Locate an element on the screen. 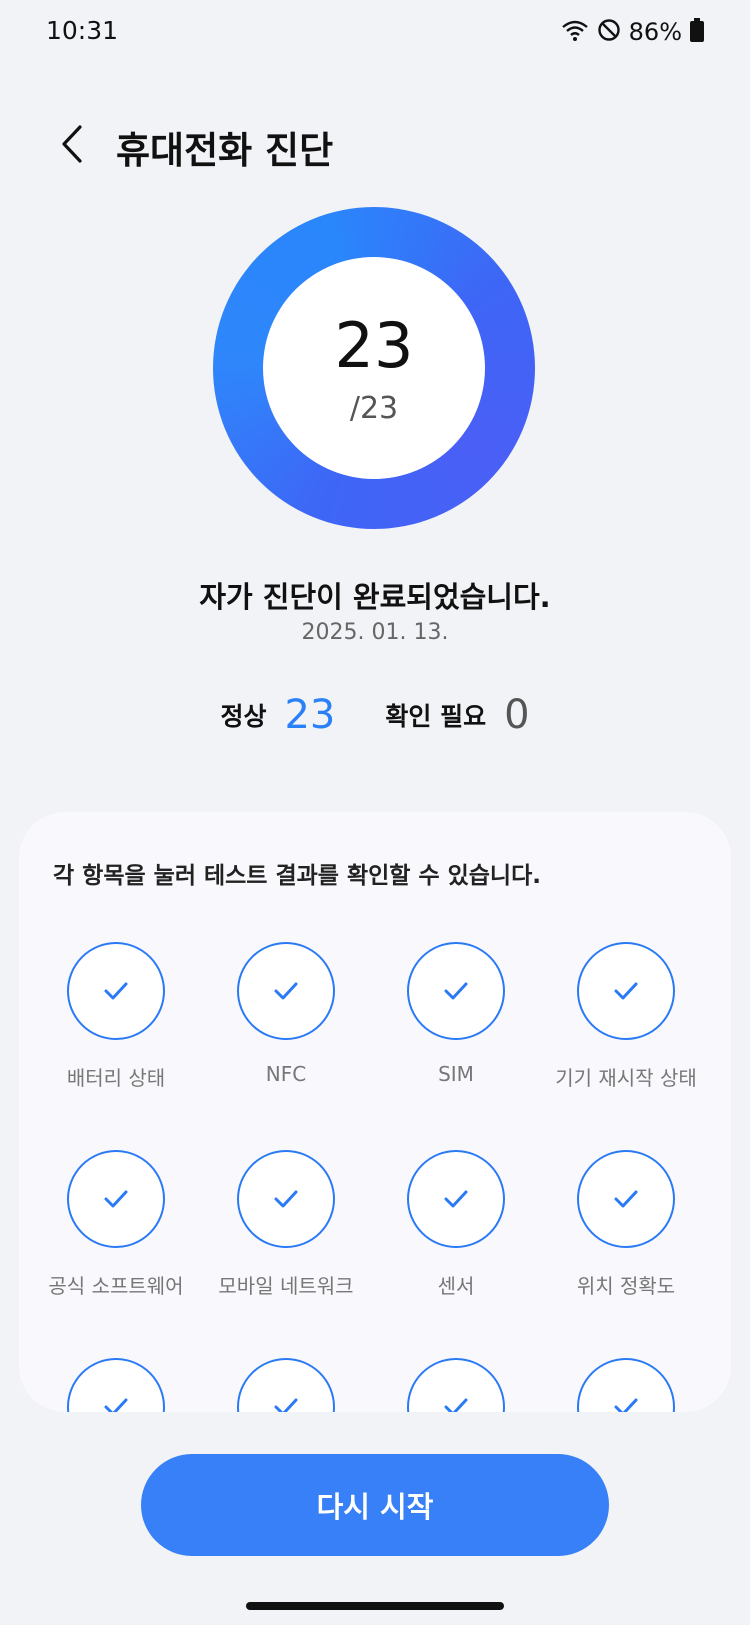 This screenshot has width=750, height=1625. battery-icon is located at coordinates (697, 32).